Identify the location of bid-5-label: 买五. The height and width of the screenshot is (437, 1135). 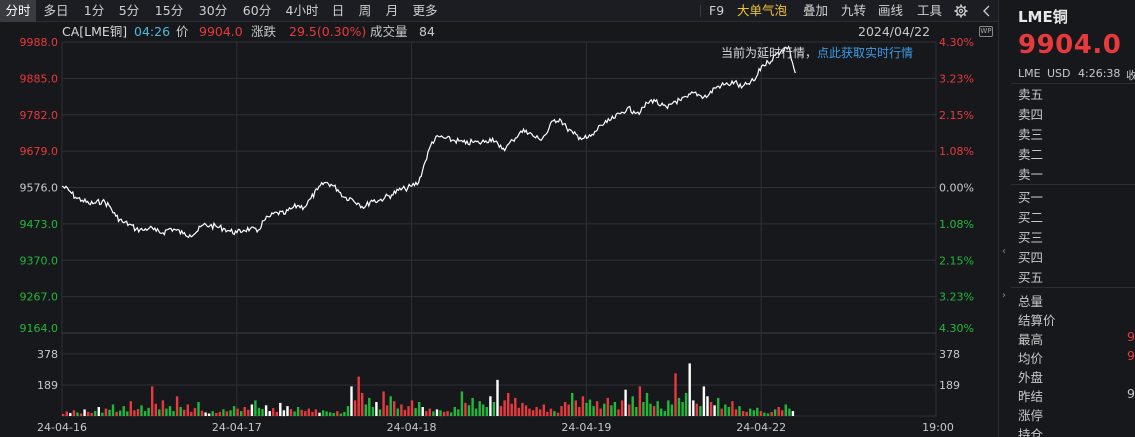
(1031, 277).